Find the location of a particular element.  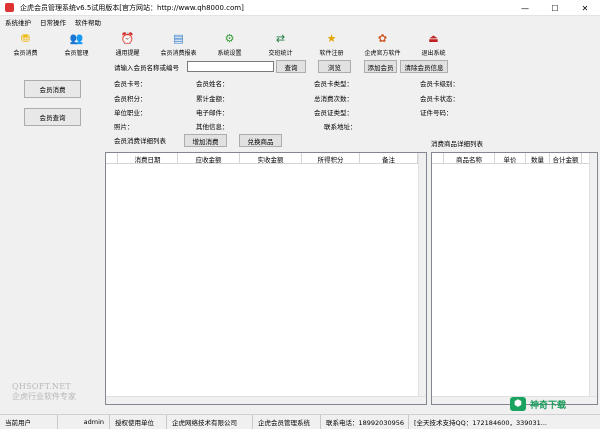

toolbar-label: 通用提醒 is located at coordinates (127, 53).